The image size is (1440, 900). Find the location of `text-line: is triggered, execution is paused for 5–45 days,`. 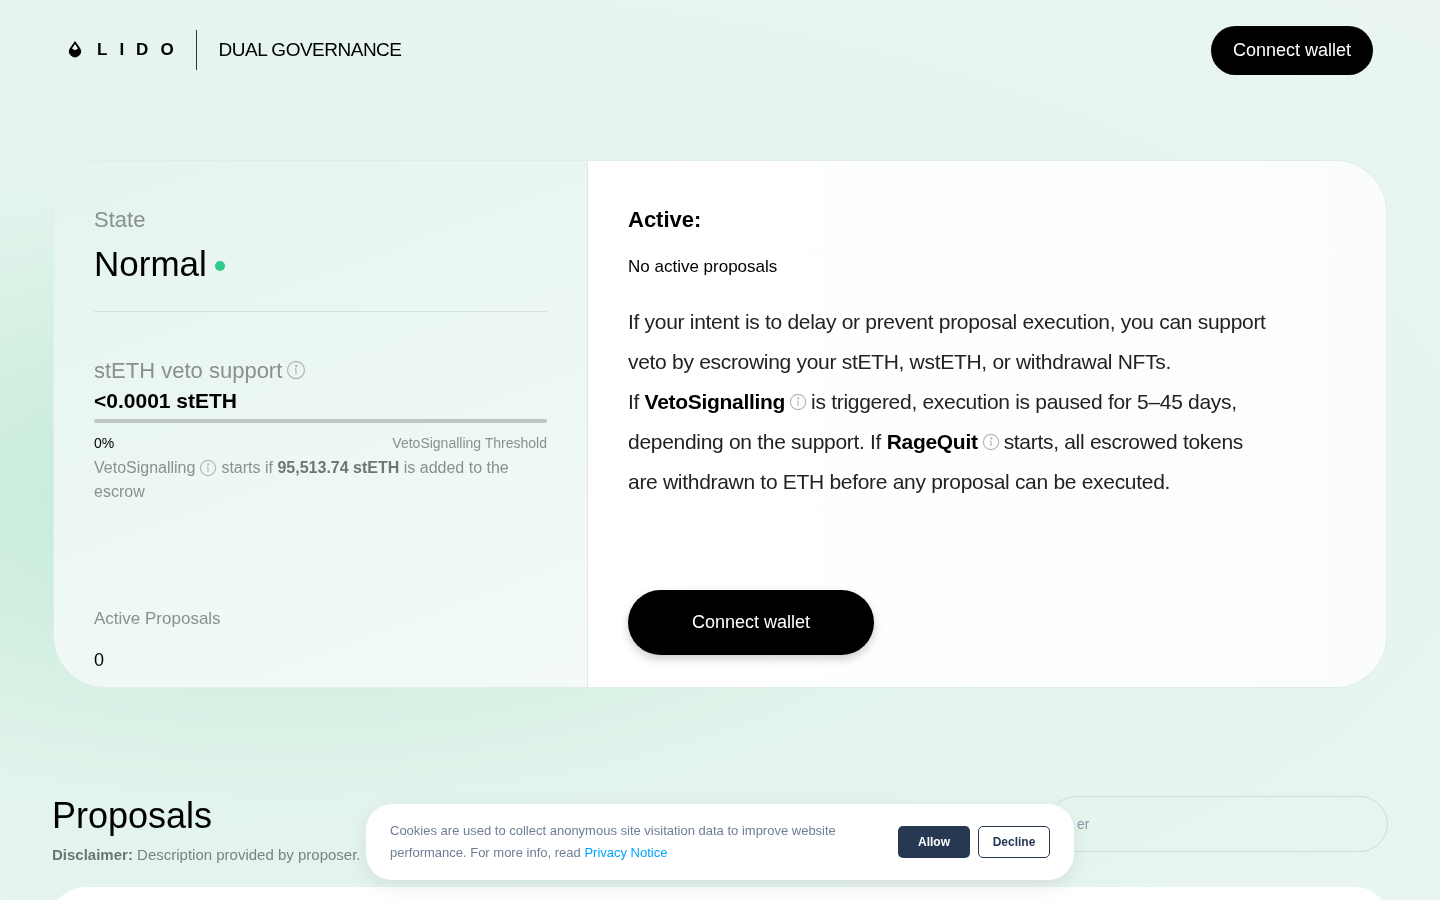

text-line: is triggered, execution is paused for 5–45 days, is located at coordinates (1024, 401).